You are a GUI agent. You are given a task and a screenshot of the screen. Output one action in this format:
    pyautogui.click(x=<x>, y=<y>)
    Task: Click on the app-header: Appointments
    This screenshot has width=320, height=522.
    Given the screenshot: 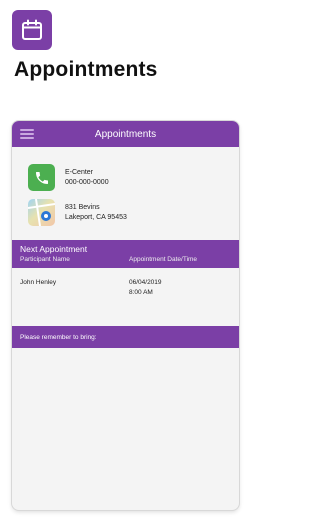 What is the action you would take?
    pyautogui.click(x=125, y=134)
    